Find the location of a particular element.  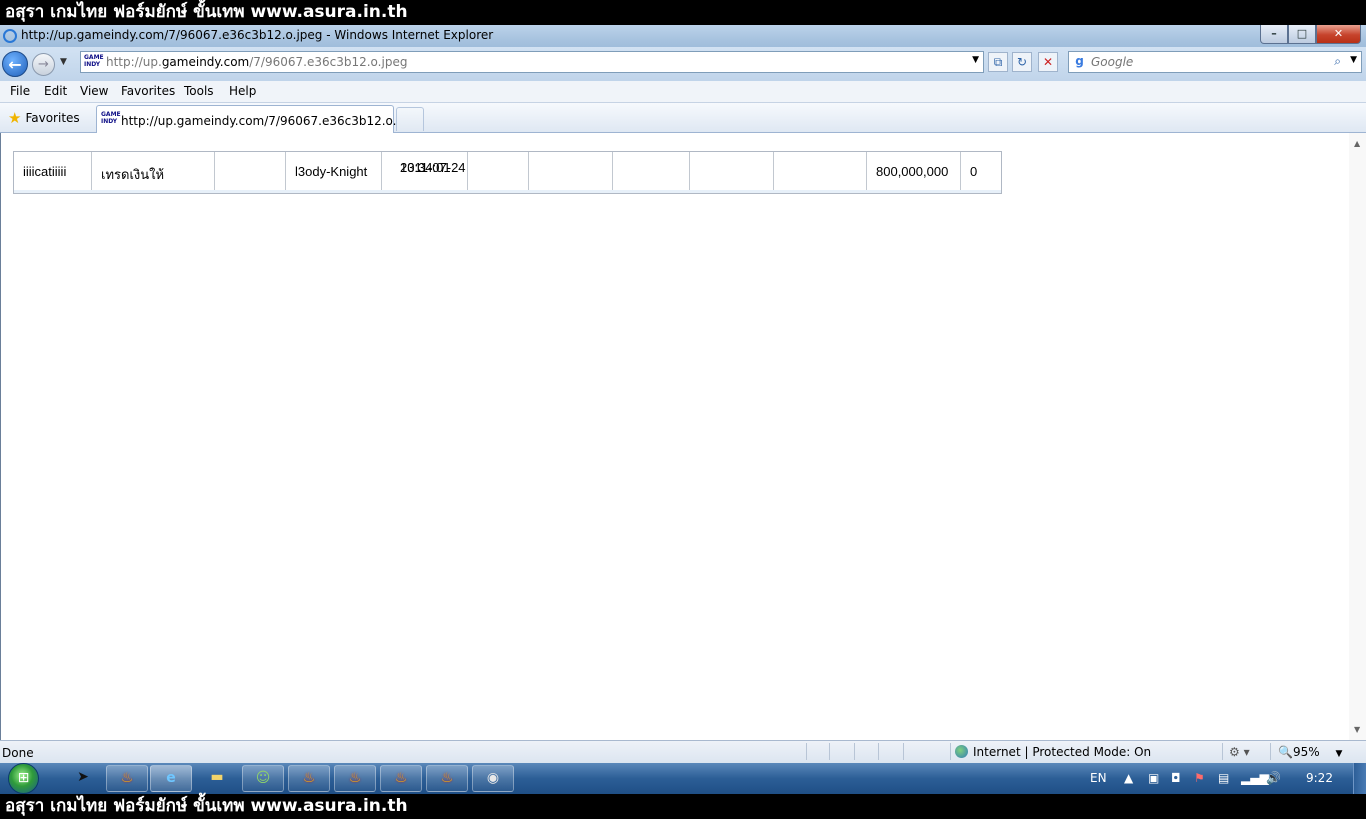

file-explorer-taskbar-icon: ▬ is located at coordinates (217, 778).